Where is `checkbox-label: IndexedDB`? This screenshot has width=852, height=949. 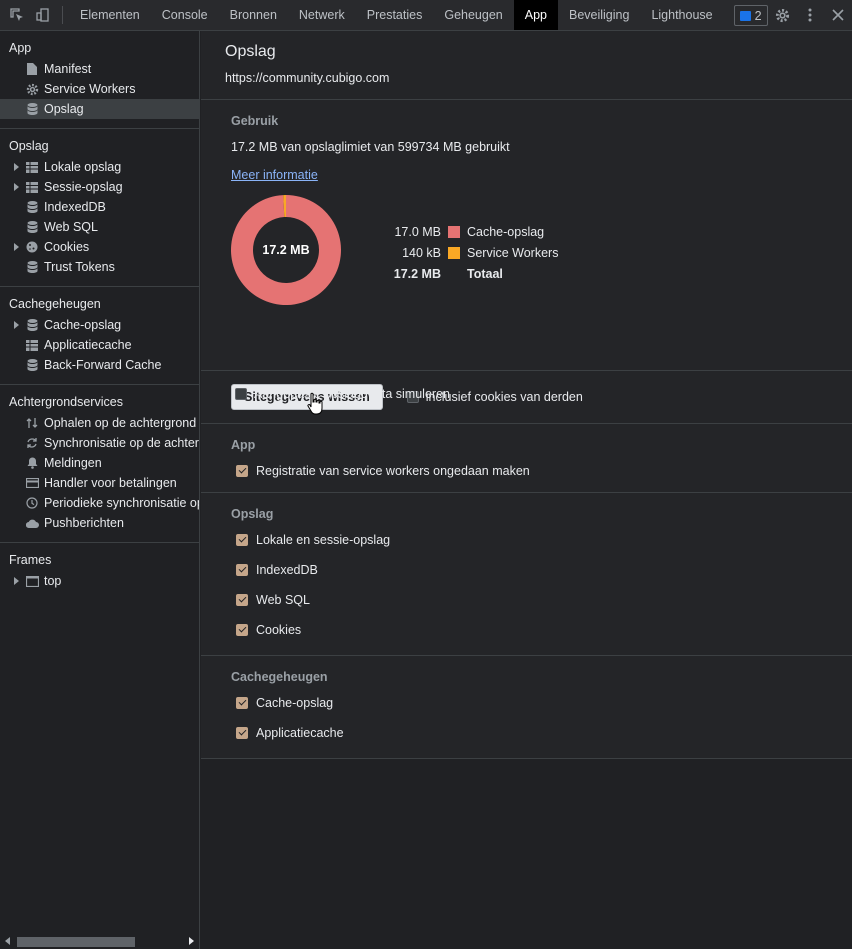 checkbox-label: IndexedDB is located at coordinates (287, 570).